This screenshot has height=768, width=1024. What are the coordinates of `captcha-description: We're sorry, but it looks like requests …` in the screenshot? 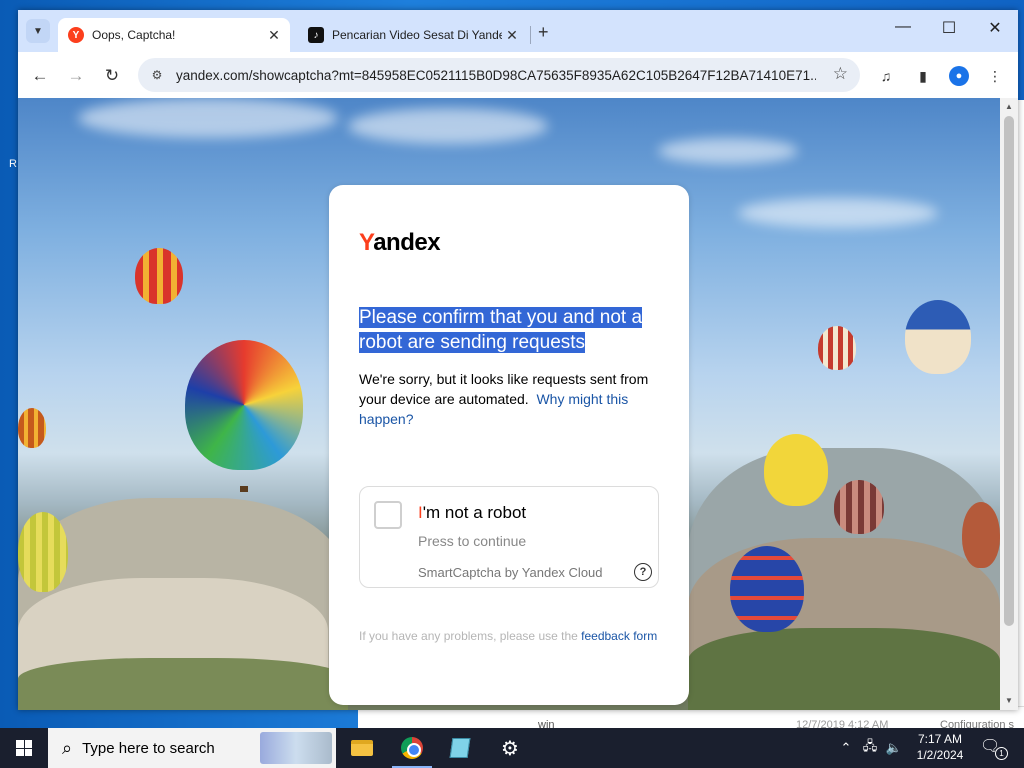 It's located at (504, 399).